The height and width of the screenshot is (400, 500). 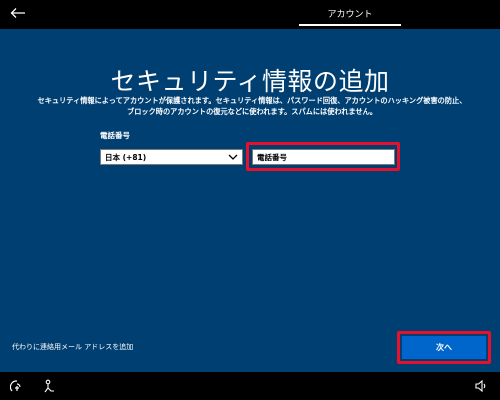 What do you see at coordinates (18, 13) in the screenshot?
I see `back-arrow-icon` at bounding box center [18, 13].